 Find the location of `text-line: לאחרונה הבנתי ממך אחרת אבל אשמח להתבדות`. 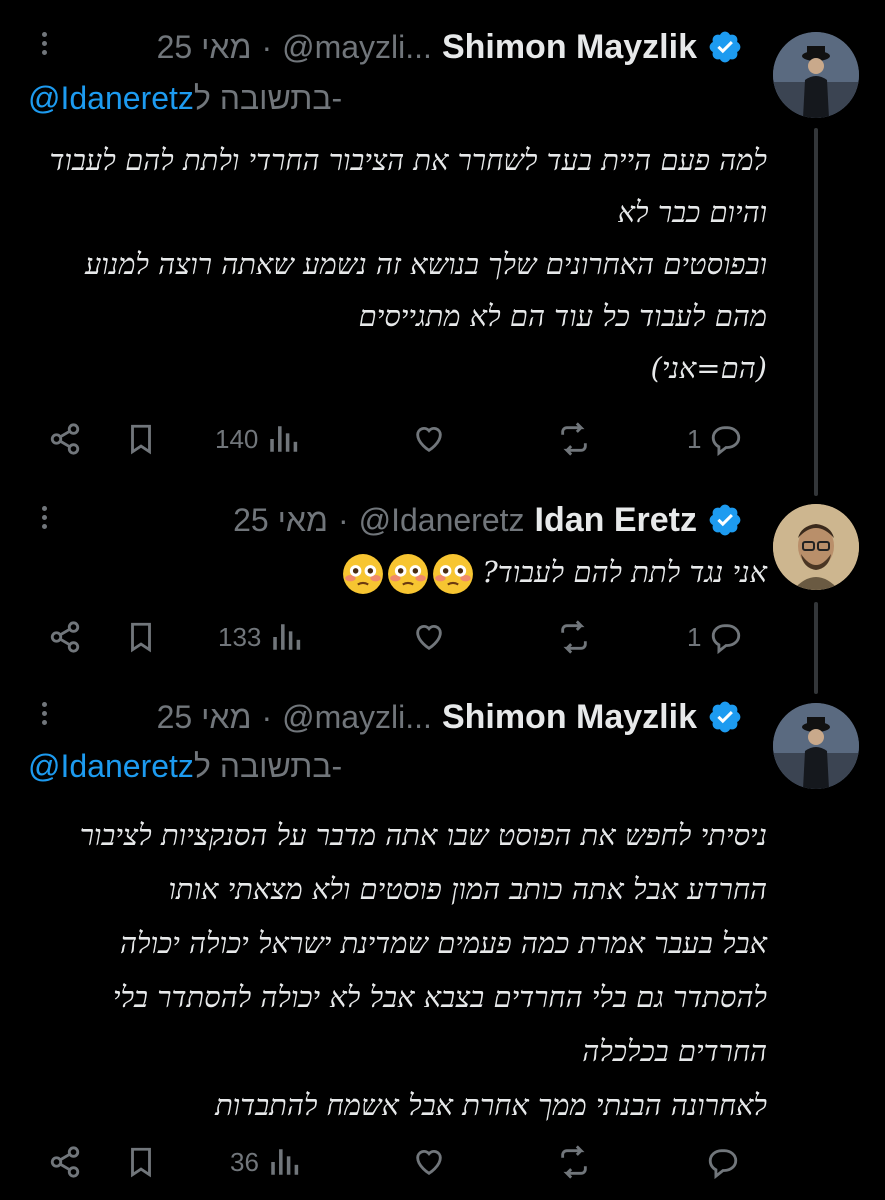

text-line: לאחרונה הבנתי ממך אחרת אבל אשמח להתבדות is located at coordinates (491, 1105).